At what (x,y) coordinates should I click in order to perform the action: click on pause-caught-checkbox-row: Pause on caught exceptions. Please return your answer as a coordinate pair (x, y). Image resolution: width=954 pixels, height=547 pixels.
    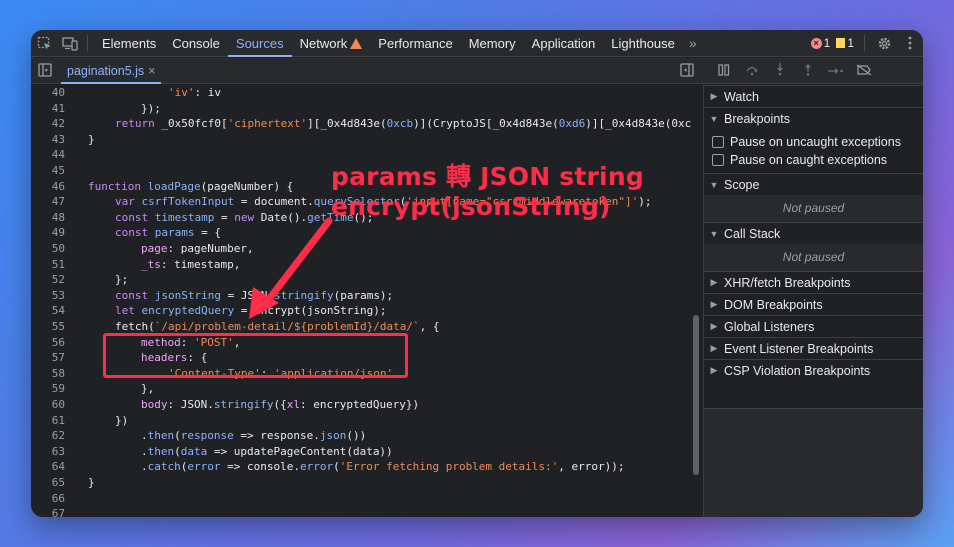
    Looking at the image, I should click on (799, 160).